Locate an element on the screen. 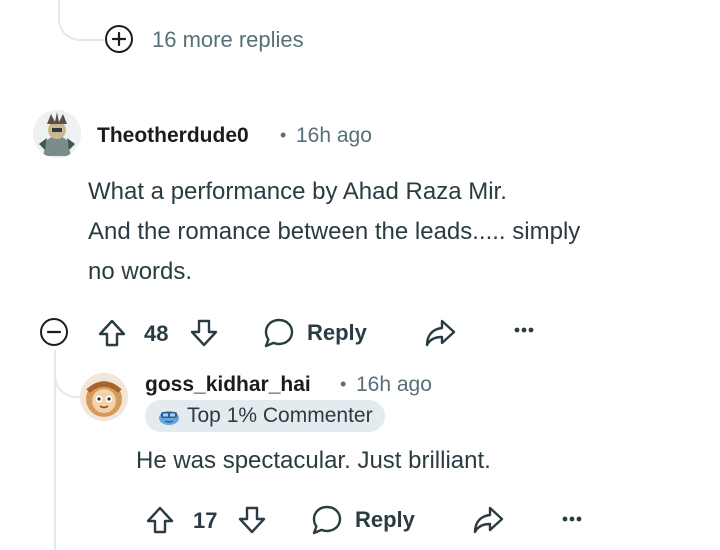 This screenshot has height=550, width=720. comment-body-line: no words. is located at coordinates (140, 271).